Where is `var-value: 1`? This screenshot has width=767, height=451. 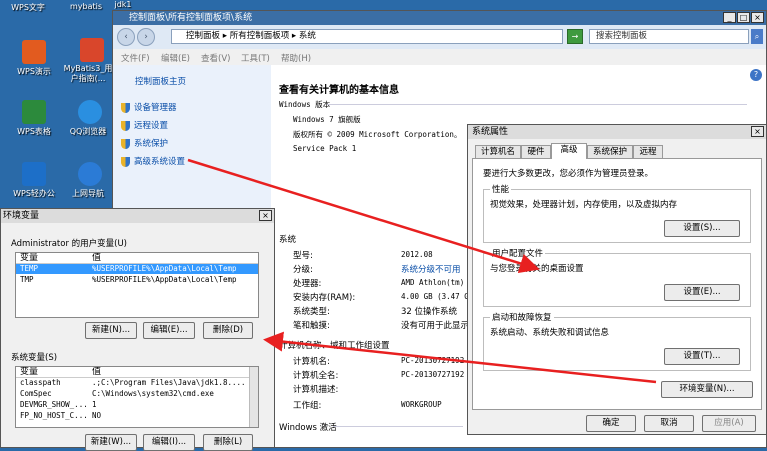
var-value: 1 is located at coordinates (94, 404).